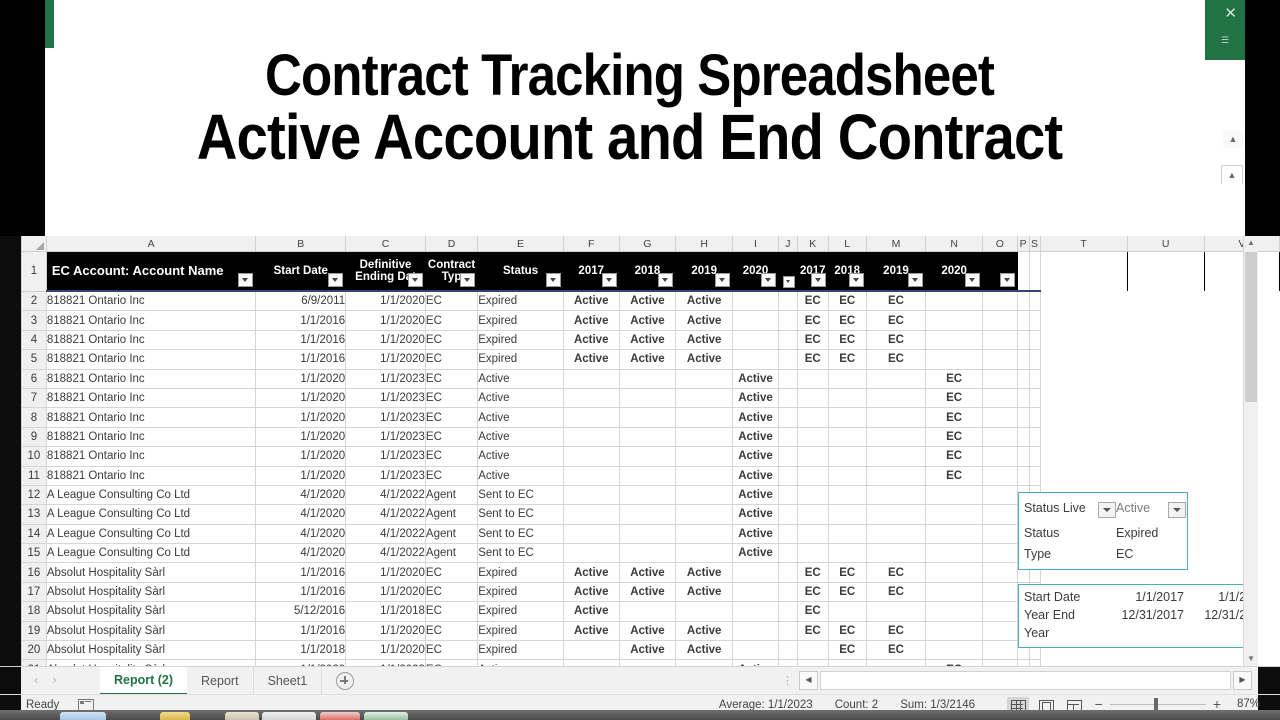 The height and width of the screenshot is (720, 1280). Describe the element at coordinates (520, 631) in the screenshot. I see `cell-status: Expired` at that location.